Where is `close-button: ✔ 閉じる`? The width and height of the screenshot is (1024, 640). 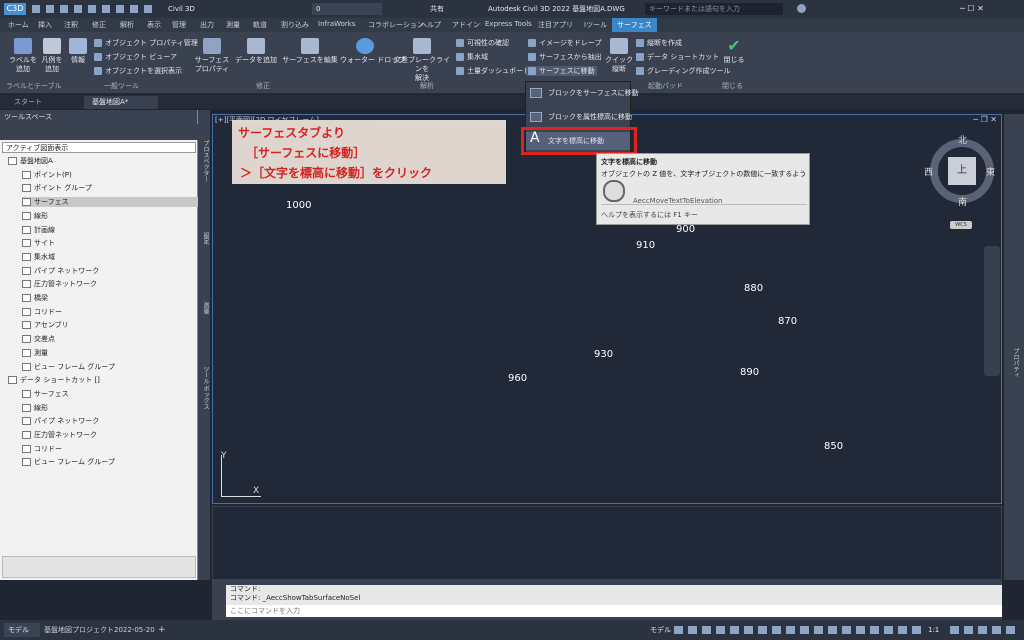
close-button: ✔ 閉じる is located at coordinates (734, 51).